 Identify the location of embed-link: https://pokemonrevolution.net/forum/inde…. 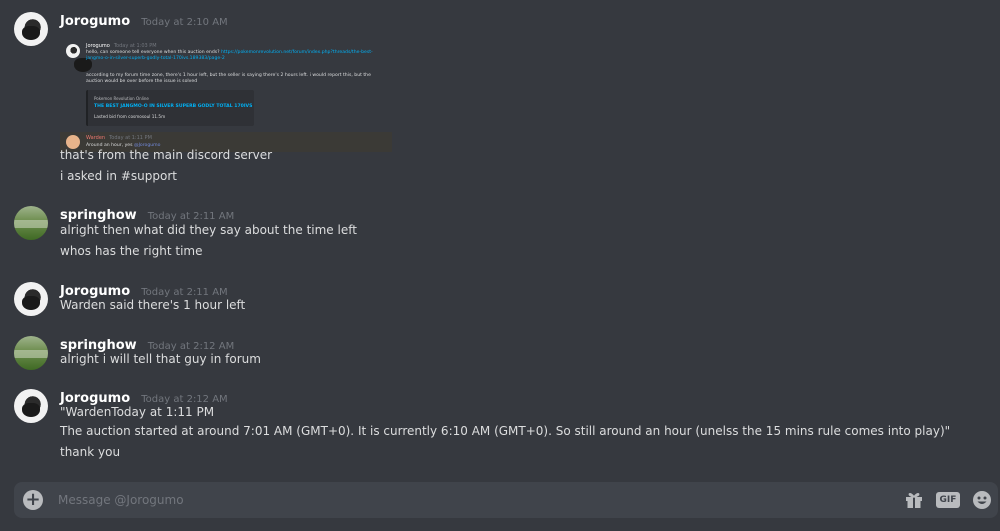
(297, 52).